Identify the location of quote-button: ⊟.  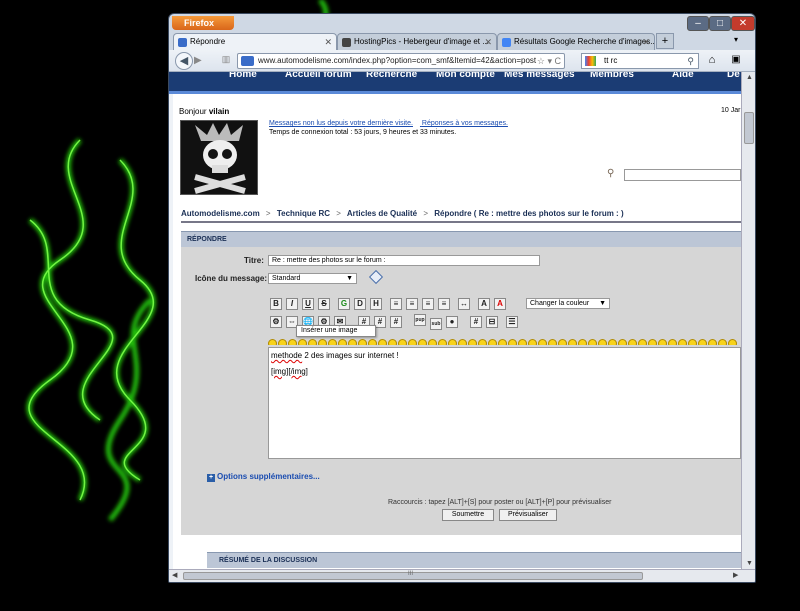
(492, 322).